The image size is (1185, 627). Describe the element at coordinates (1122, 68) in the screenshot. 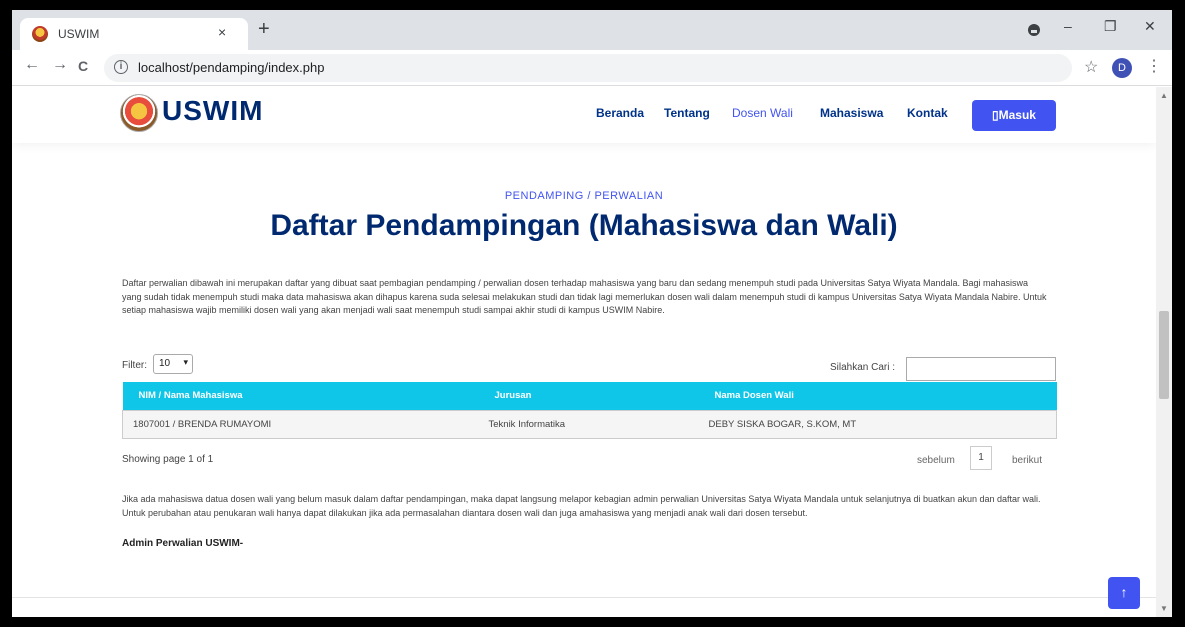

I see `profile-avatar: D` at that location.